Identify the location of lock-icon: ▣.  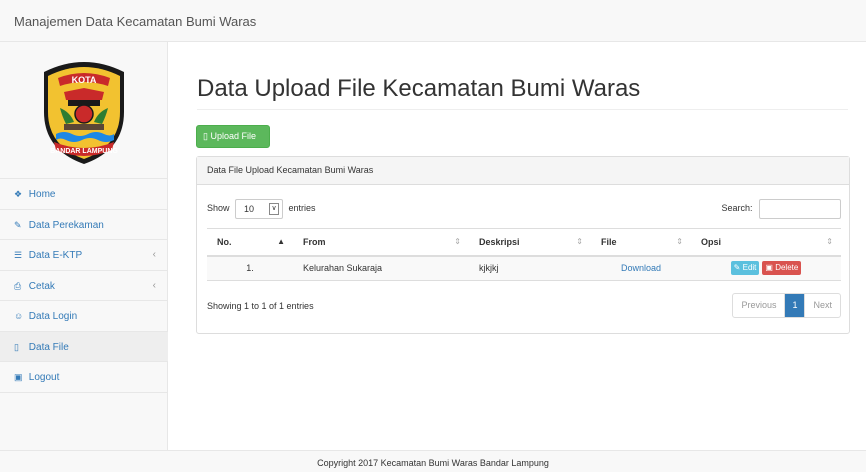
(18, 377).